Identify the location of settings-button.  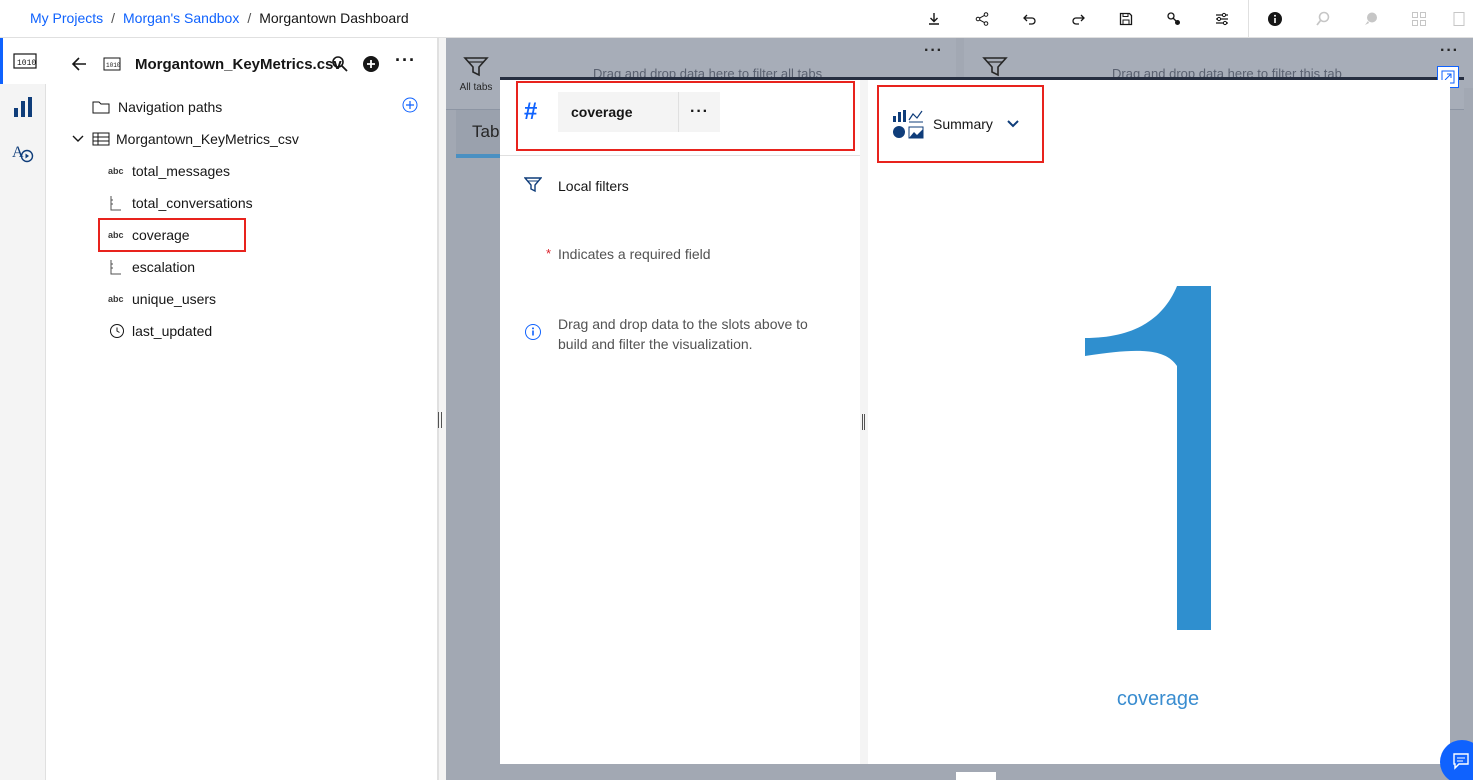
(1222, 19).